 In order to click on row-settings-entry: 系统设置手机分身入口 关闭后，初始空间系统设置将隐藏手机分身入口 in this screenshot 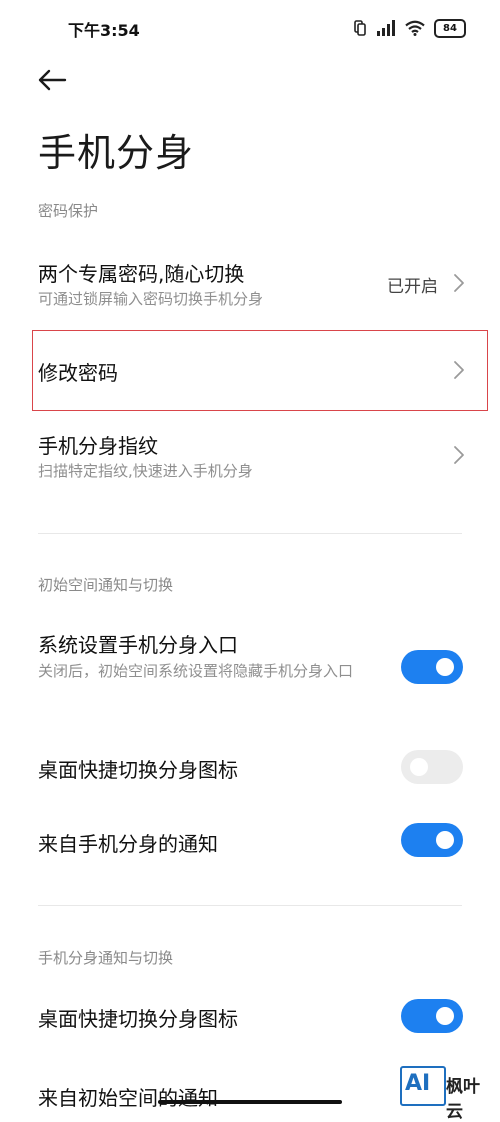, I will do `click(250, 670)`.